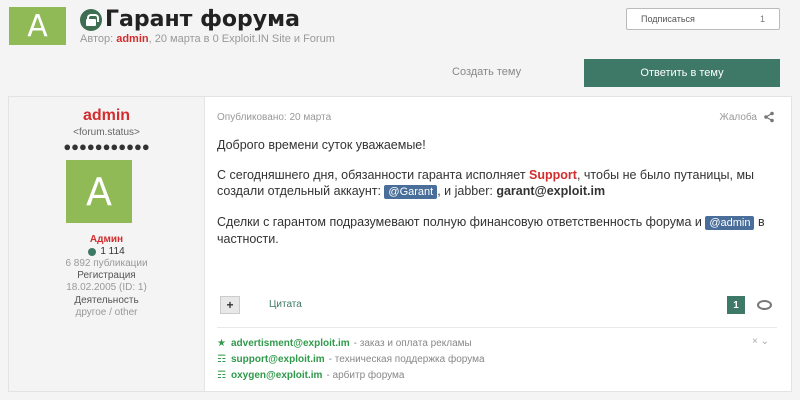  I want to click on registration-value: 18.02.2005 (ID: 1), so click(106, 287).